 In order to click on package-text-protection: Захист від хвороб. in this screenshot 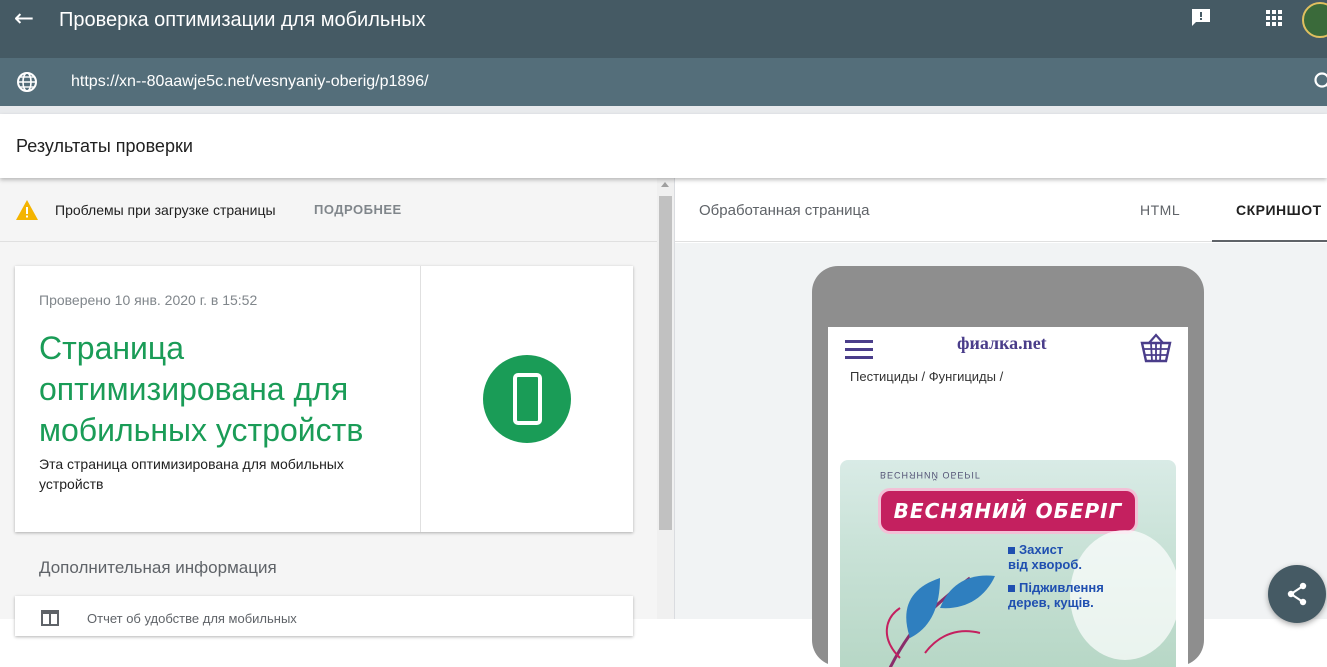, I will do `click(1045, 557)`.